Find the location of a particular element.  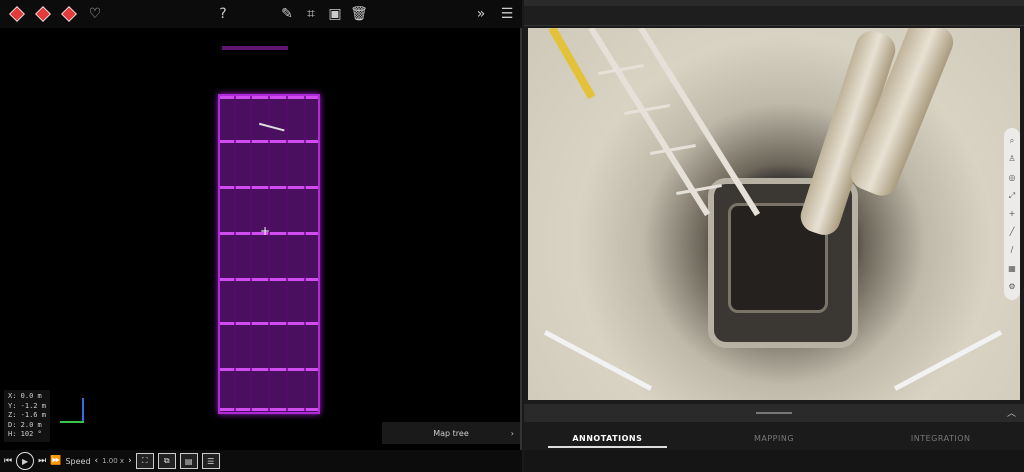

axis-y-indicator is located at coordinates (83, 410).